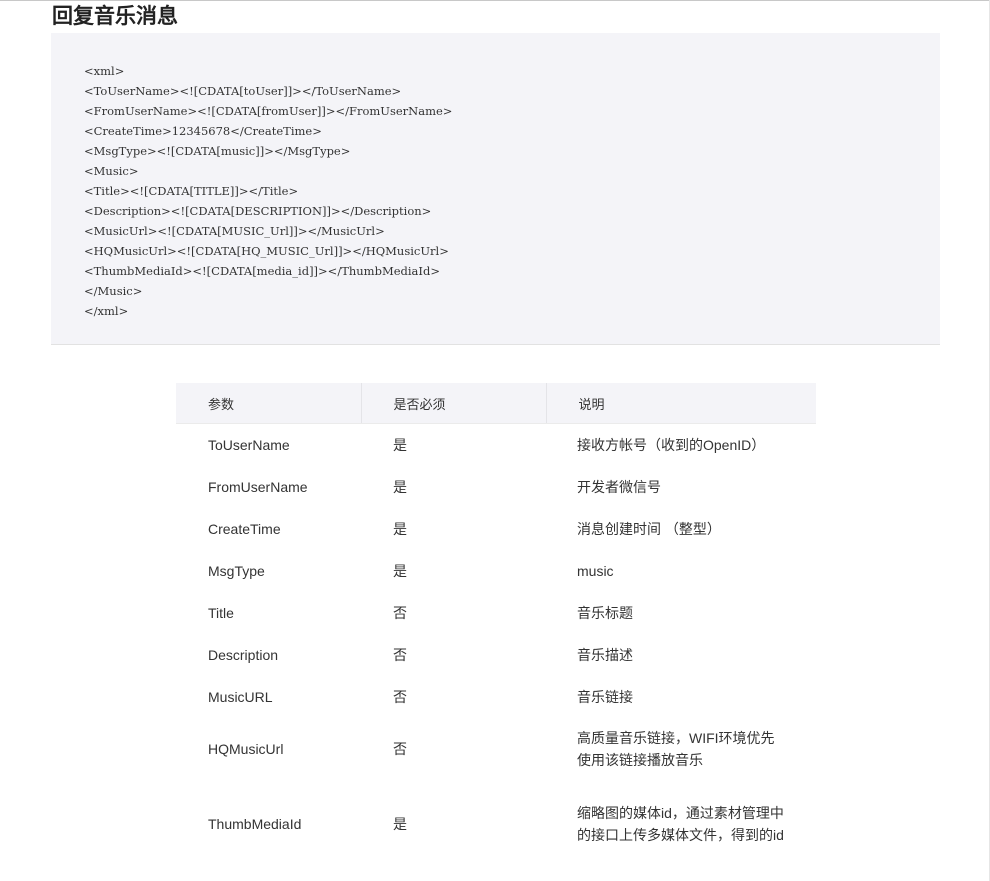 This screenshot has width=990, height=881. Describe the element at coordinates (240, 696) in the screenshot. I see `param-name: MusicURL` at that location.